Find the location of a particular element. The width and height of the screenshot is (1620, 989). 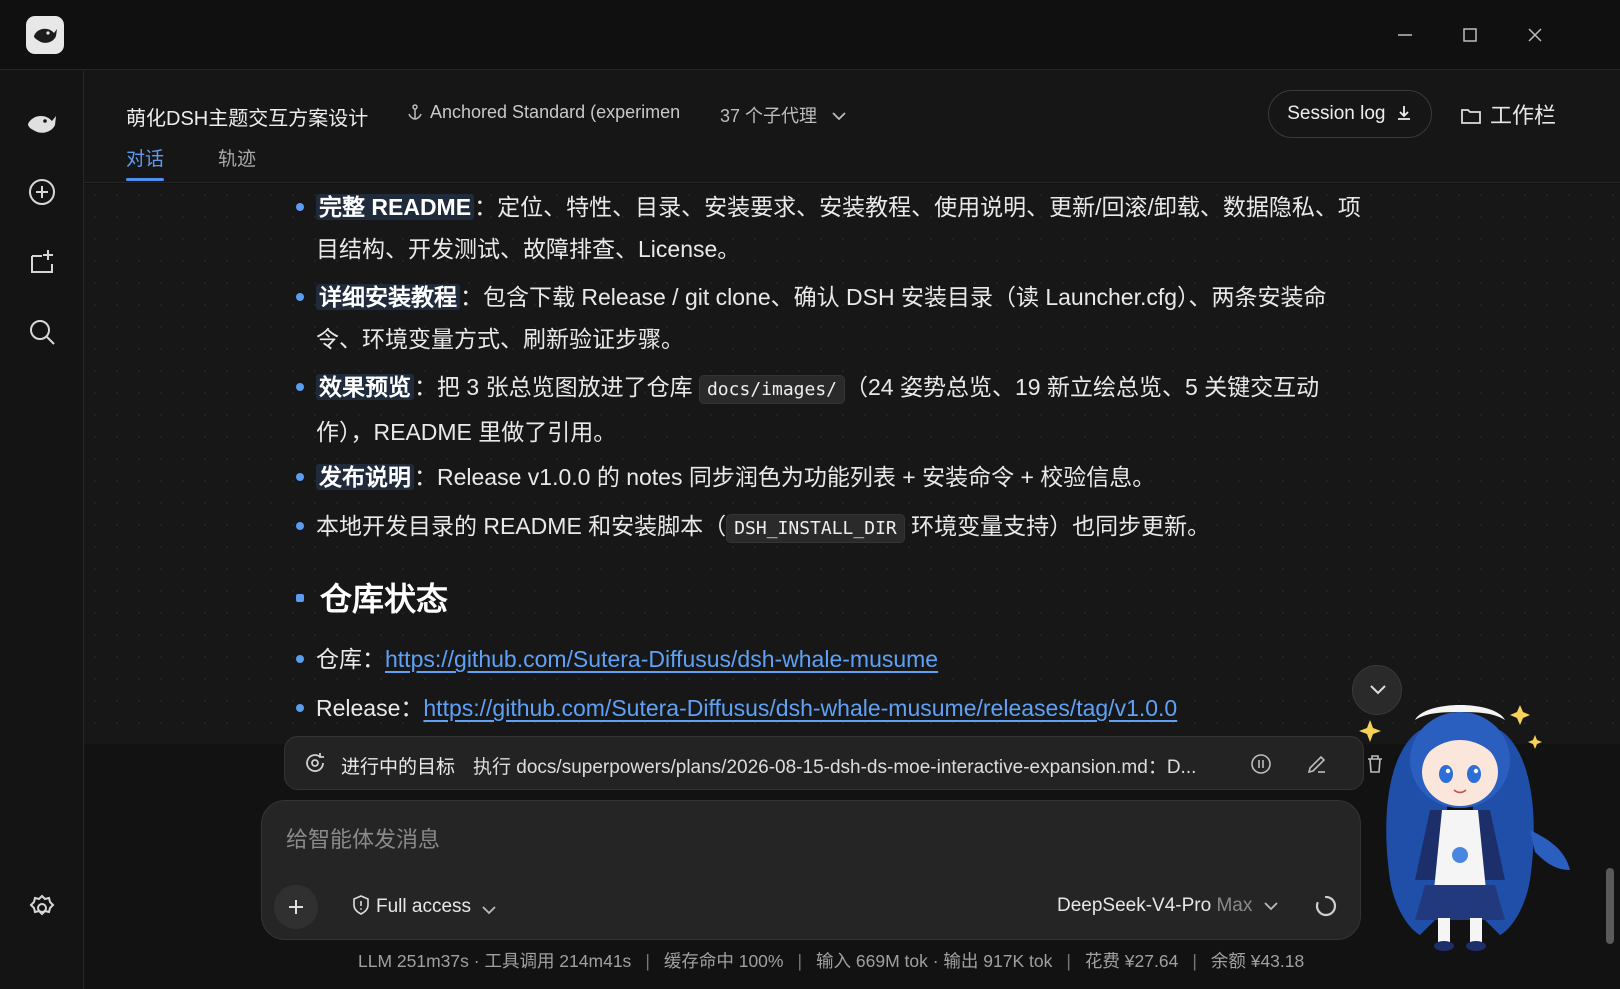

access-level-dropdown: Full access is located at coordinates (427, 906).